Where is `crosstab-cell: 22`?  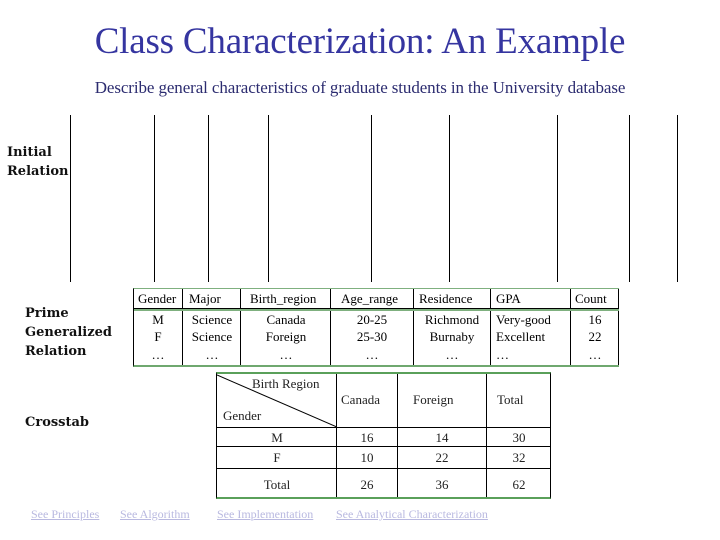 crosstab-cell: 22 is located at coordinates (442, 457).